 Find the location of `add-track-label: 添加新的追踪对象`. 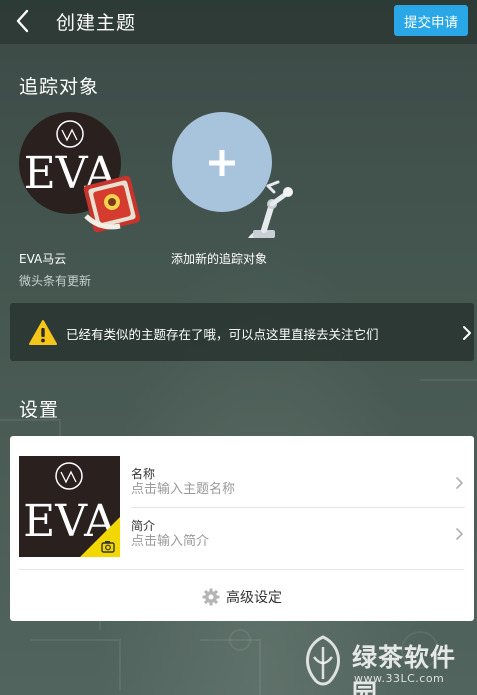

add-track-label: 添加新的追踪对象 is located at coordinates (219, 259).